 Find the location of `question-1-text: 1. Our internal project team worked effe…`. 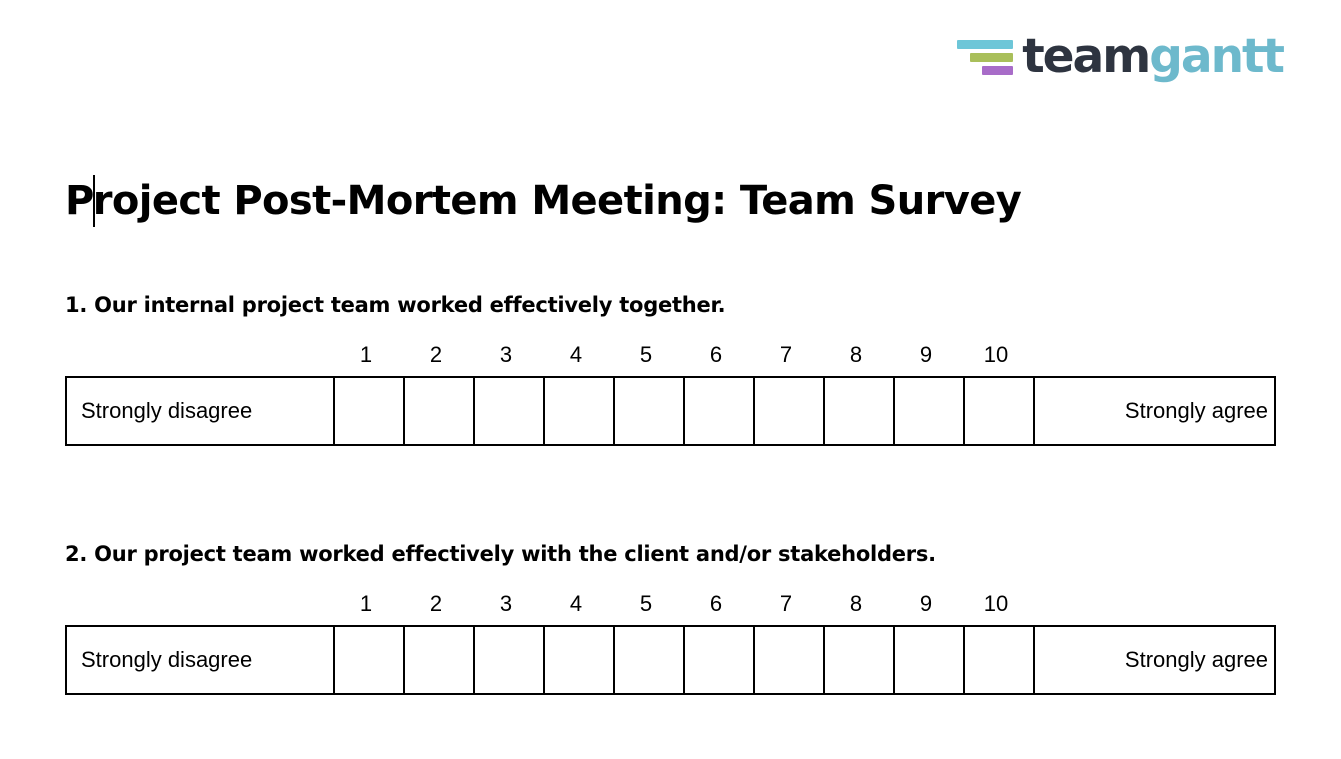

question-1-text: 1. Our internal project team worked effe… is located at coordinates (395, 305).